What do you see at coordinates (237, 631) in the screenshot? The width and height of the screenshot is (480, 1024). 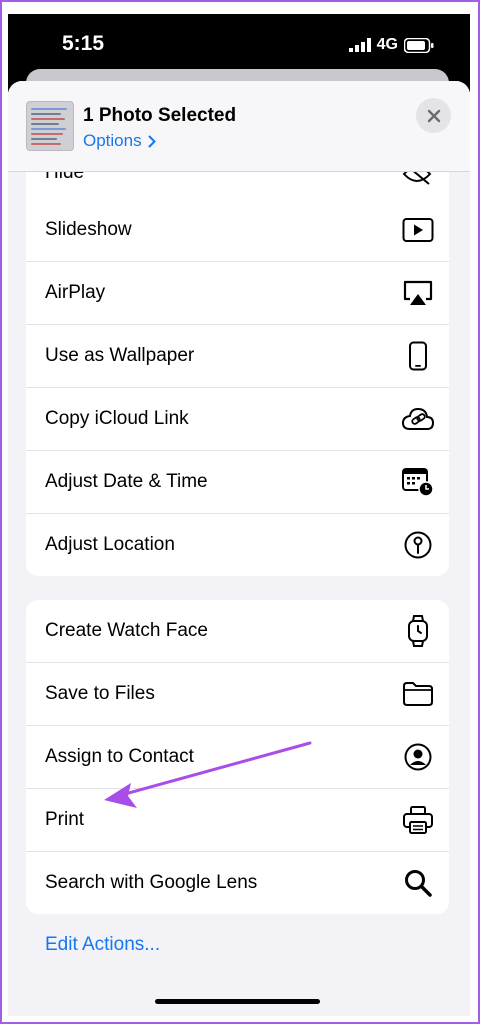 I see `action-create-watch-face: Create Watch Face` at bounding box center [237, 631].